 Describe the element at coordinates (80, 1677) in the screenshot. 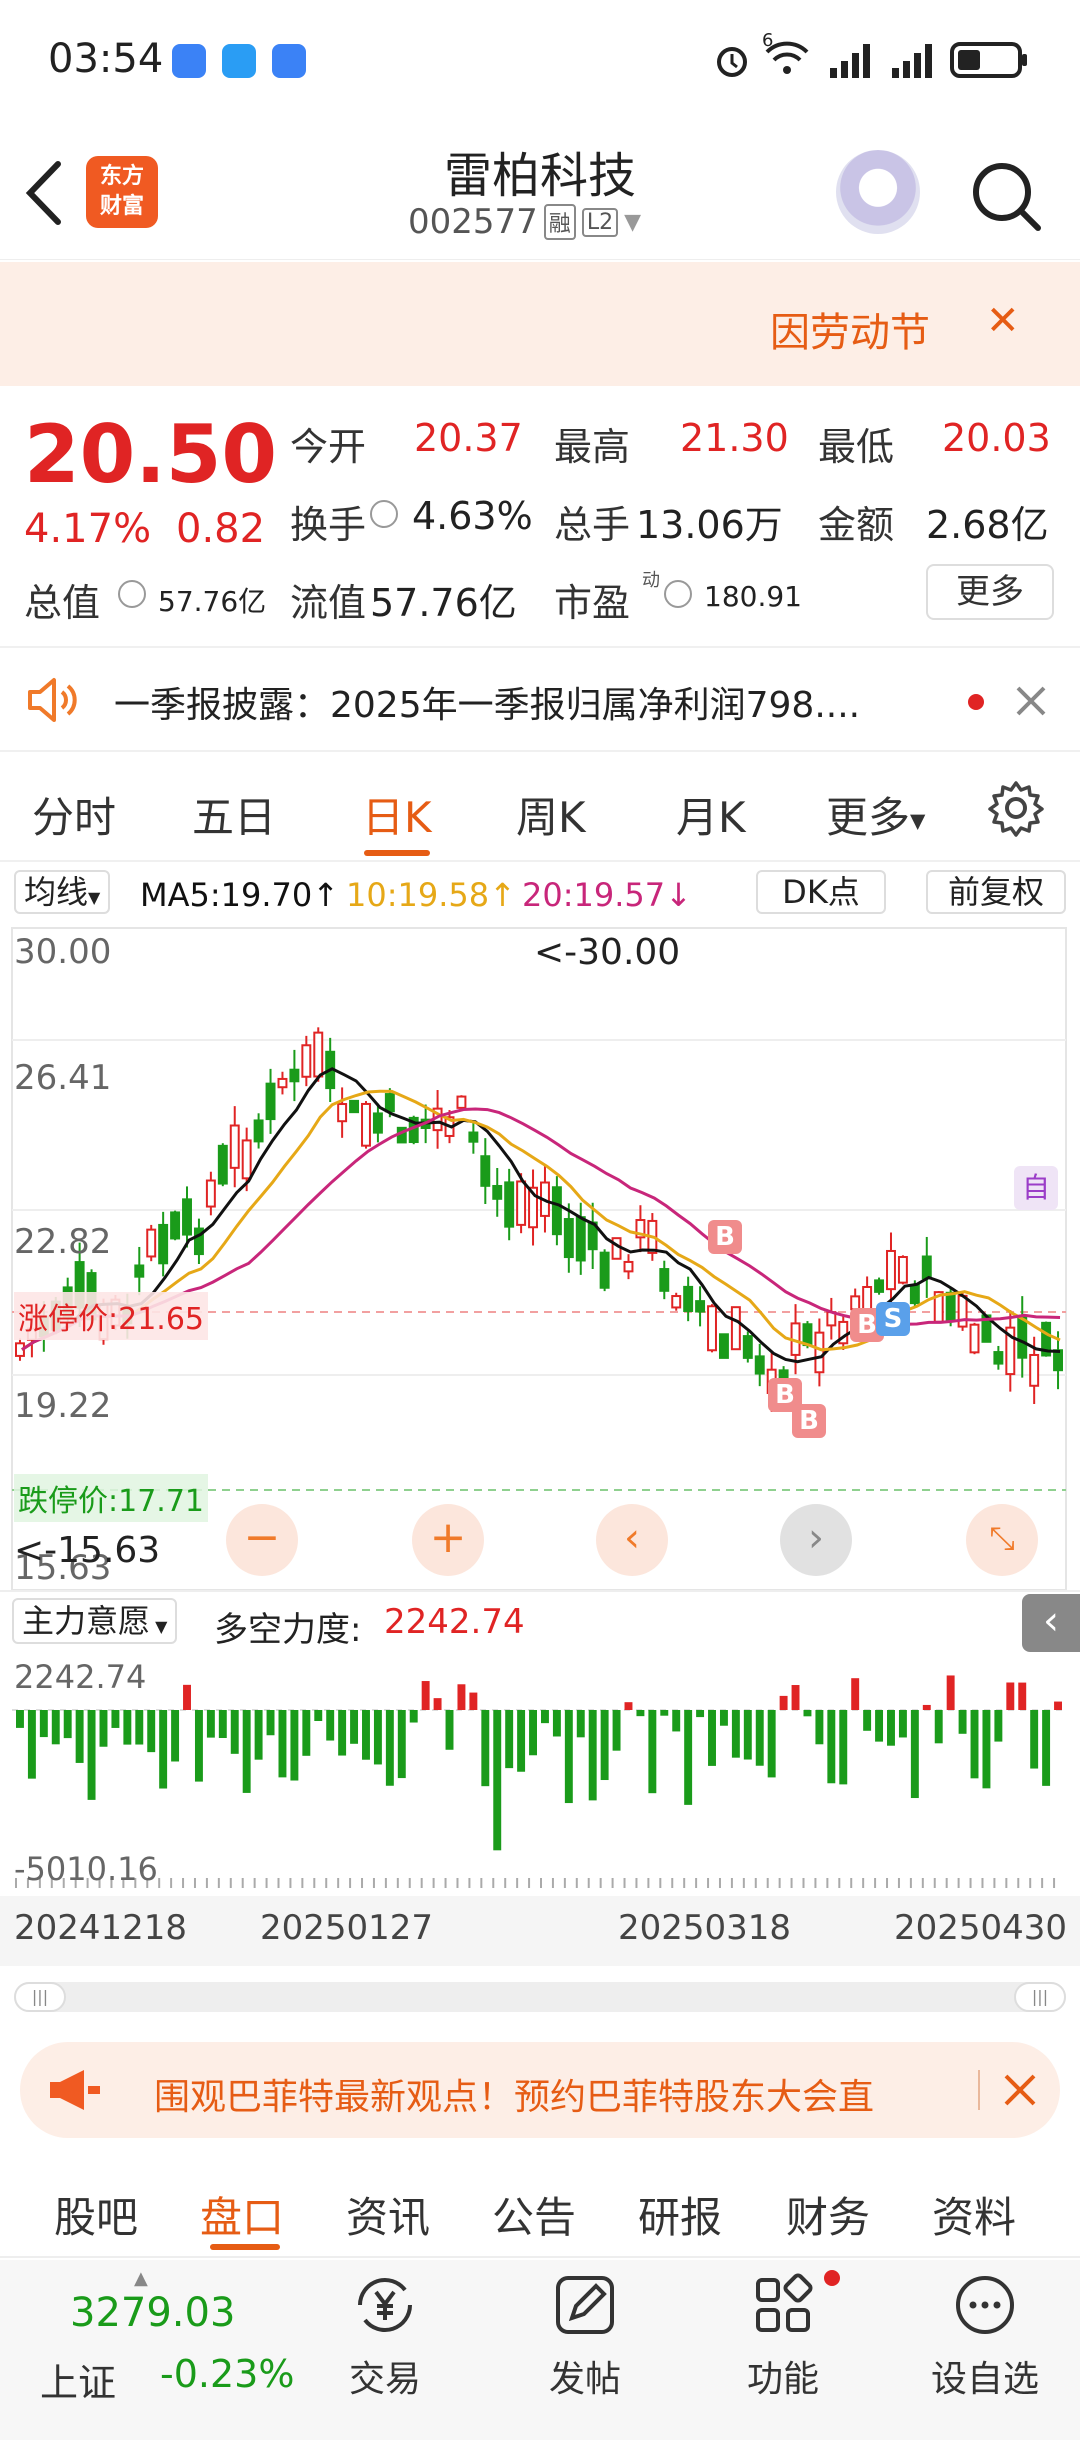

I see `indicator-top-label: 2242.74` at that location.